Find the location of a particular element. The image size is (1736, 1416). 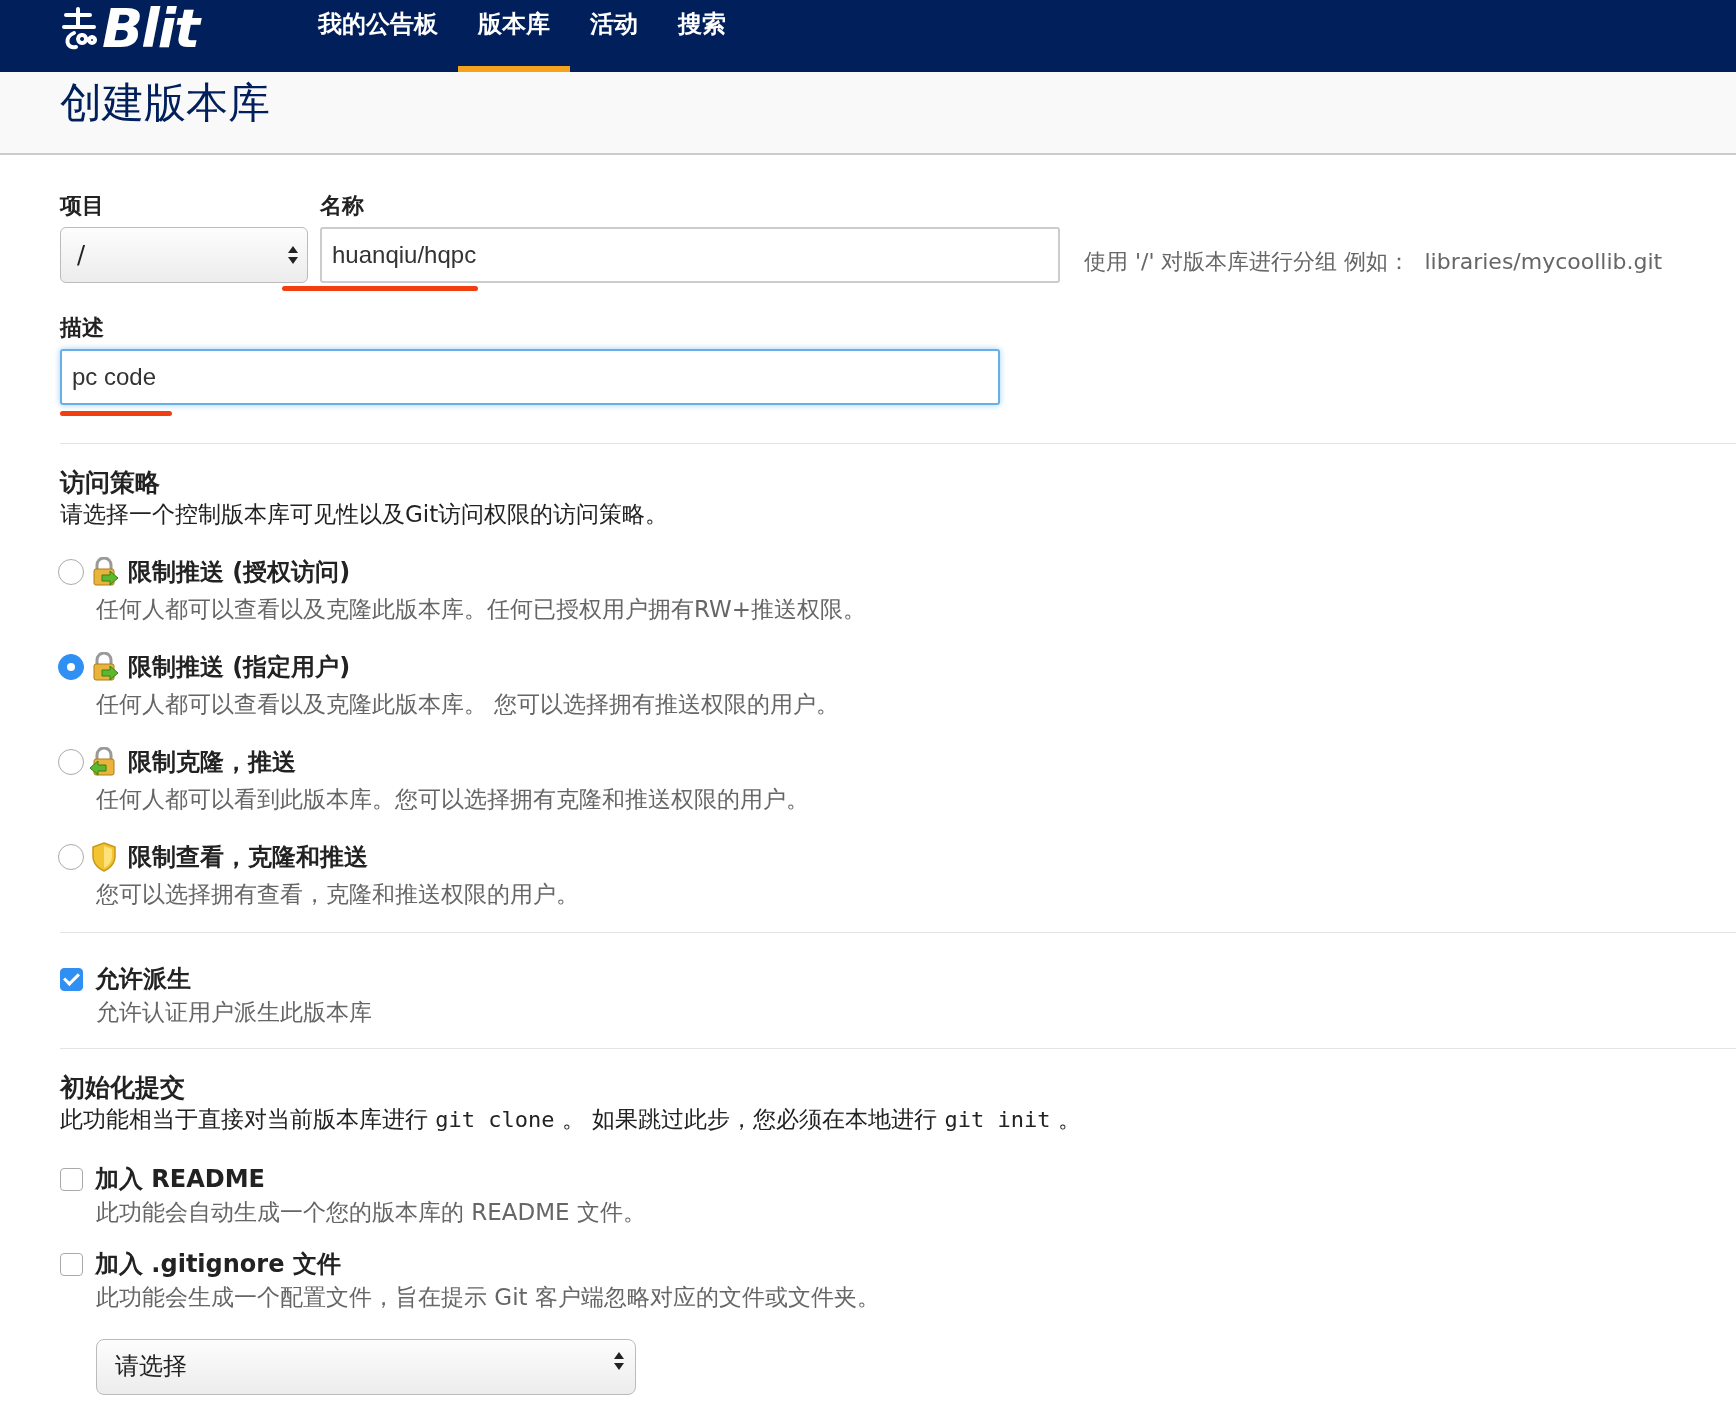

name-input: huanqiu/hqpc is located at coordinates (690, 255).